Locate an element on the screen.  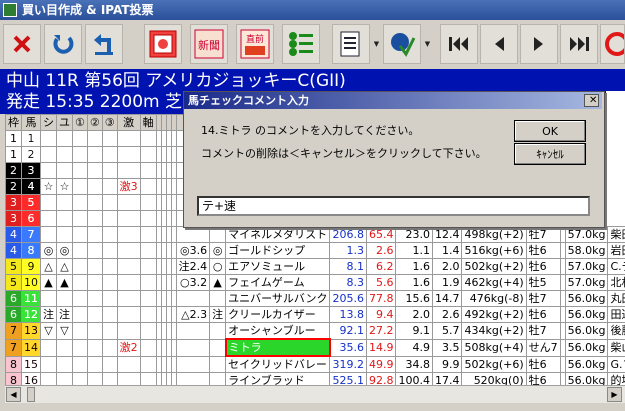
table-cell: ▲ is located at coordinates (48, 282).